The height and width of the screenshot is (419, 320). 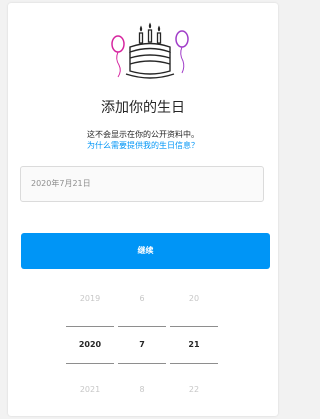 What do you see at coordinates (142, 184) in the screenshot?
I see `birthday-date-field: 2020年7月21日` at bounding box center [142, 184].